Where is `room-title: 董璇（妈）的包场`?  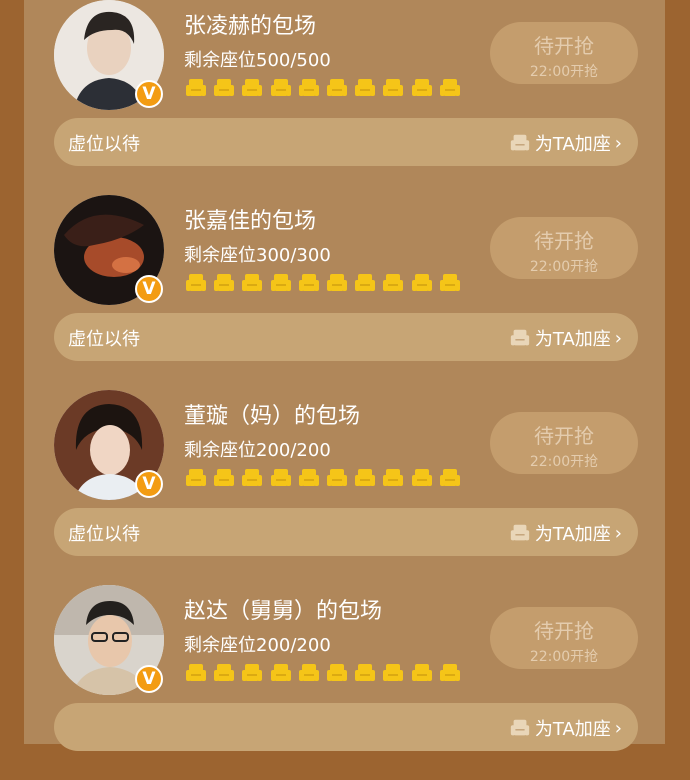
room-title: 董璇（妈）的包场 is located at coordinates (272, 416).